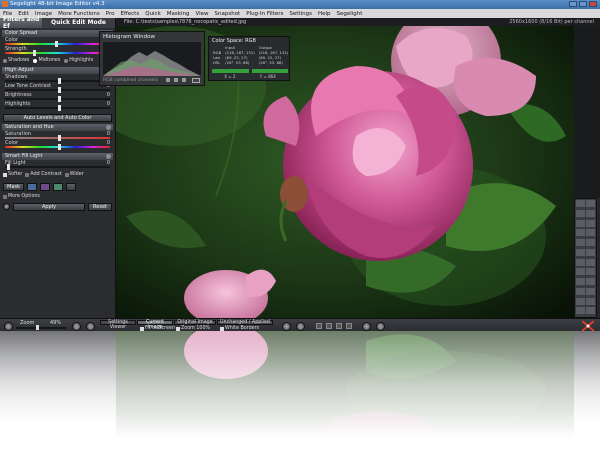  I want to click on mask-erase-icon, so click(70, 186).